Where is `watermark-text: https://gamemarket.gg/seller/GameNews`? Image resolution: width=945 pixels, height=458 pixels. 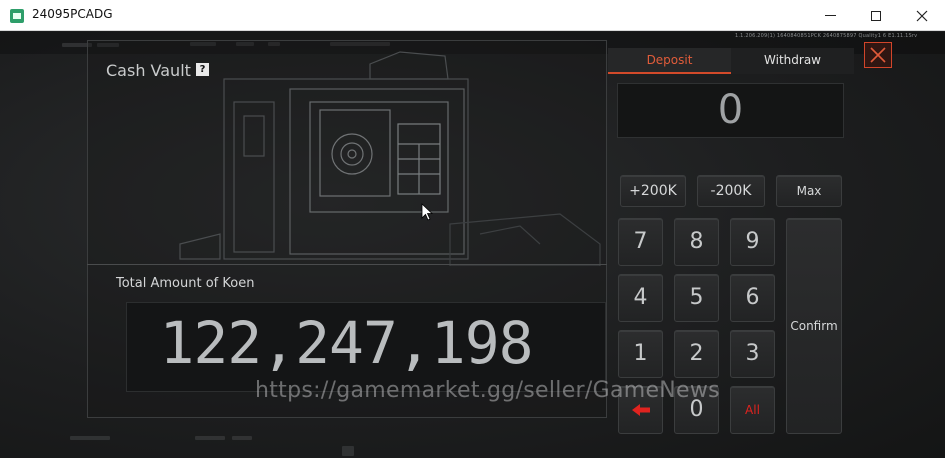
watermark-text: https://gamemarket.gg/seller/GameNews is located at coordinates (487, 390).